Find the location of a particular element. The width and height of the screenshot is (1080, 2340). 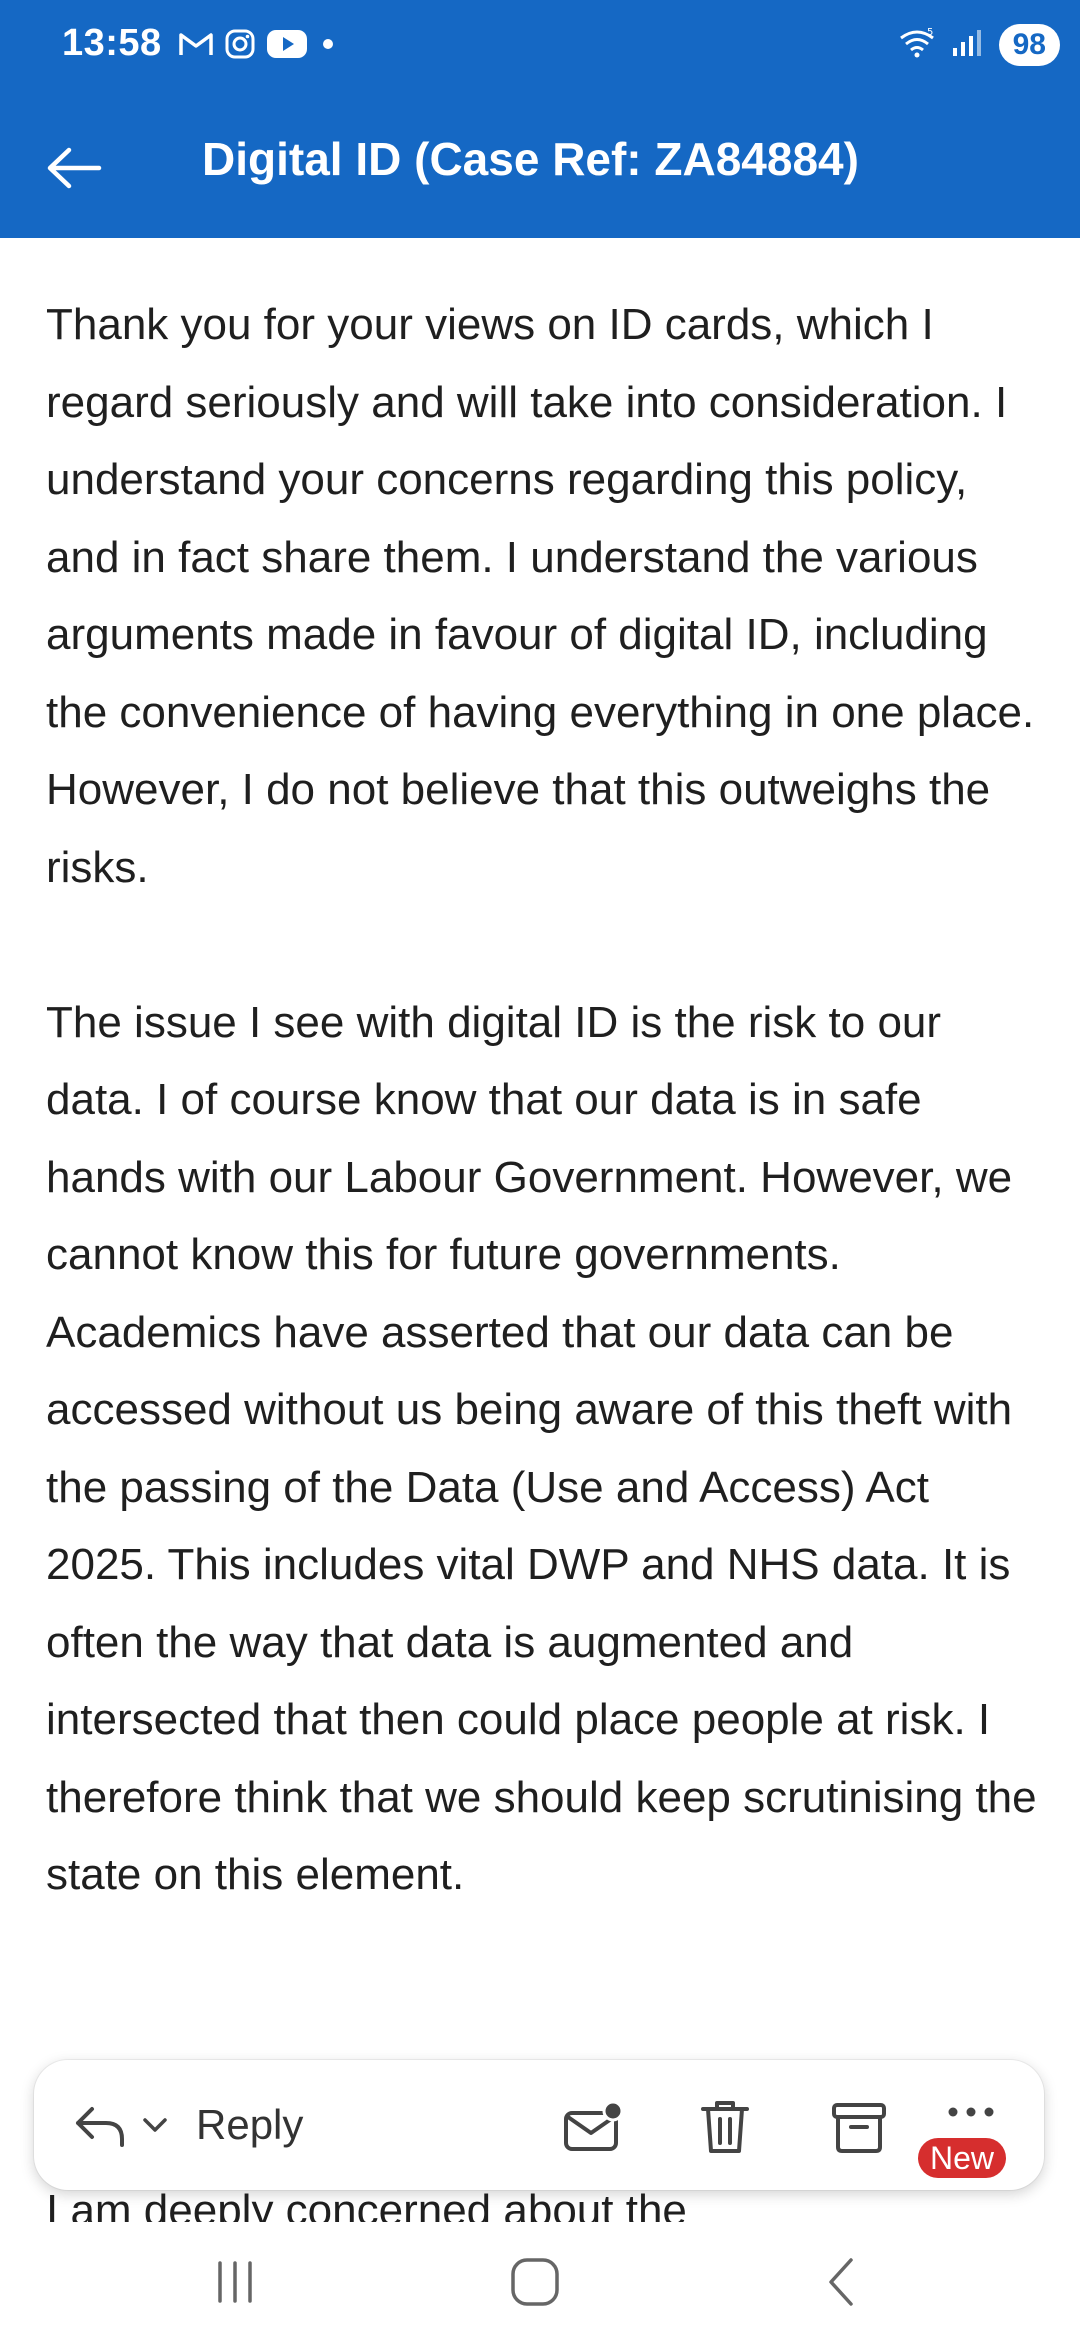

mark-unread-button is located at coordinates (593, 2127).